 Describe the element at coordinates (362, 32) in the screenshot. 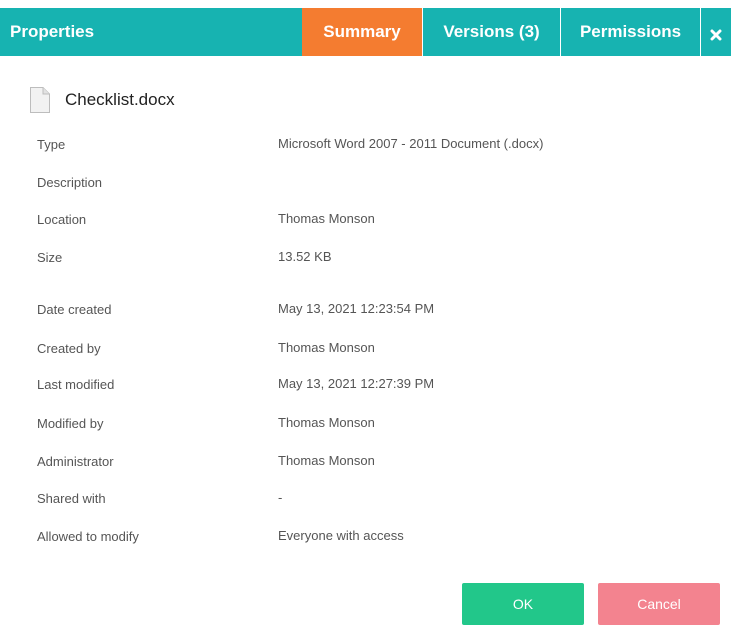

I see `tab-summary: Summary` at that location.